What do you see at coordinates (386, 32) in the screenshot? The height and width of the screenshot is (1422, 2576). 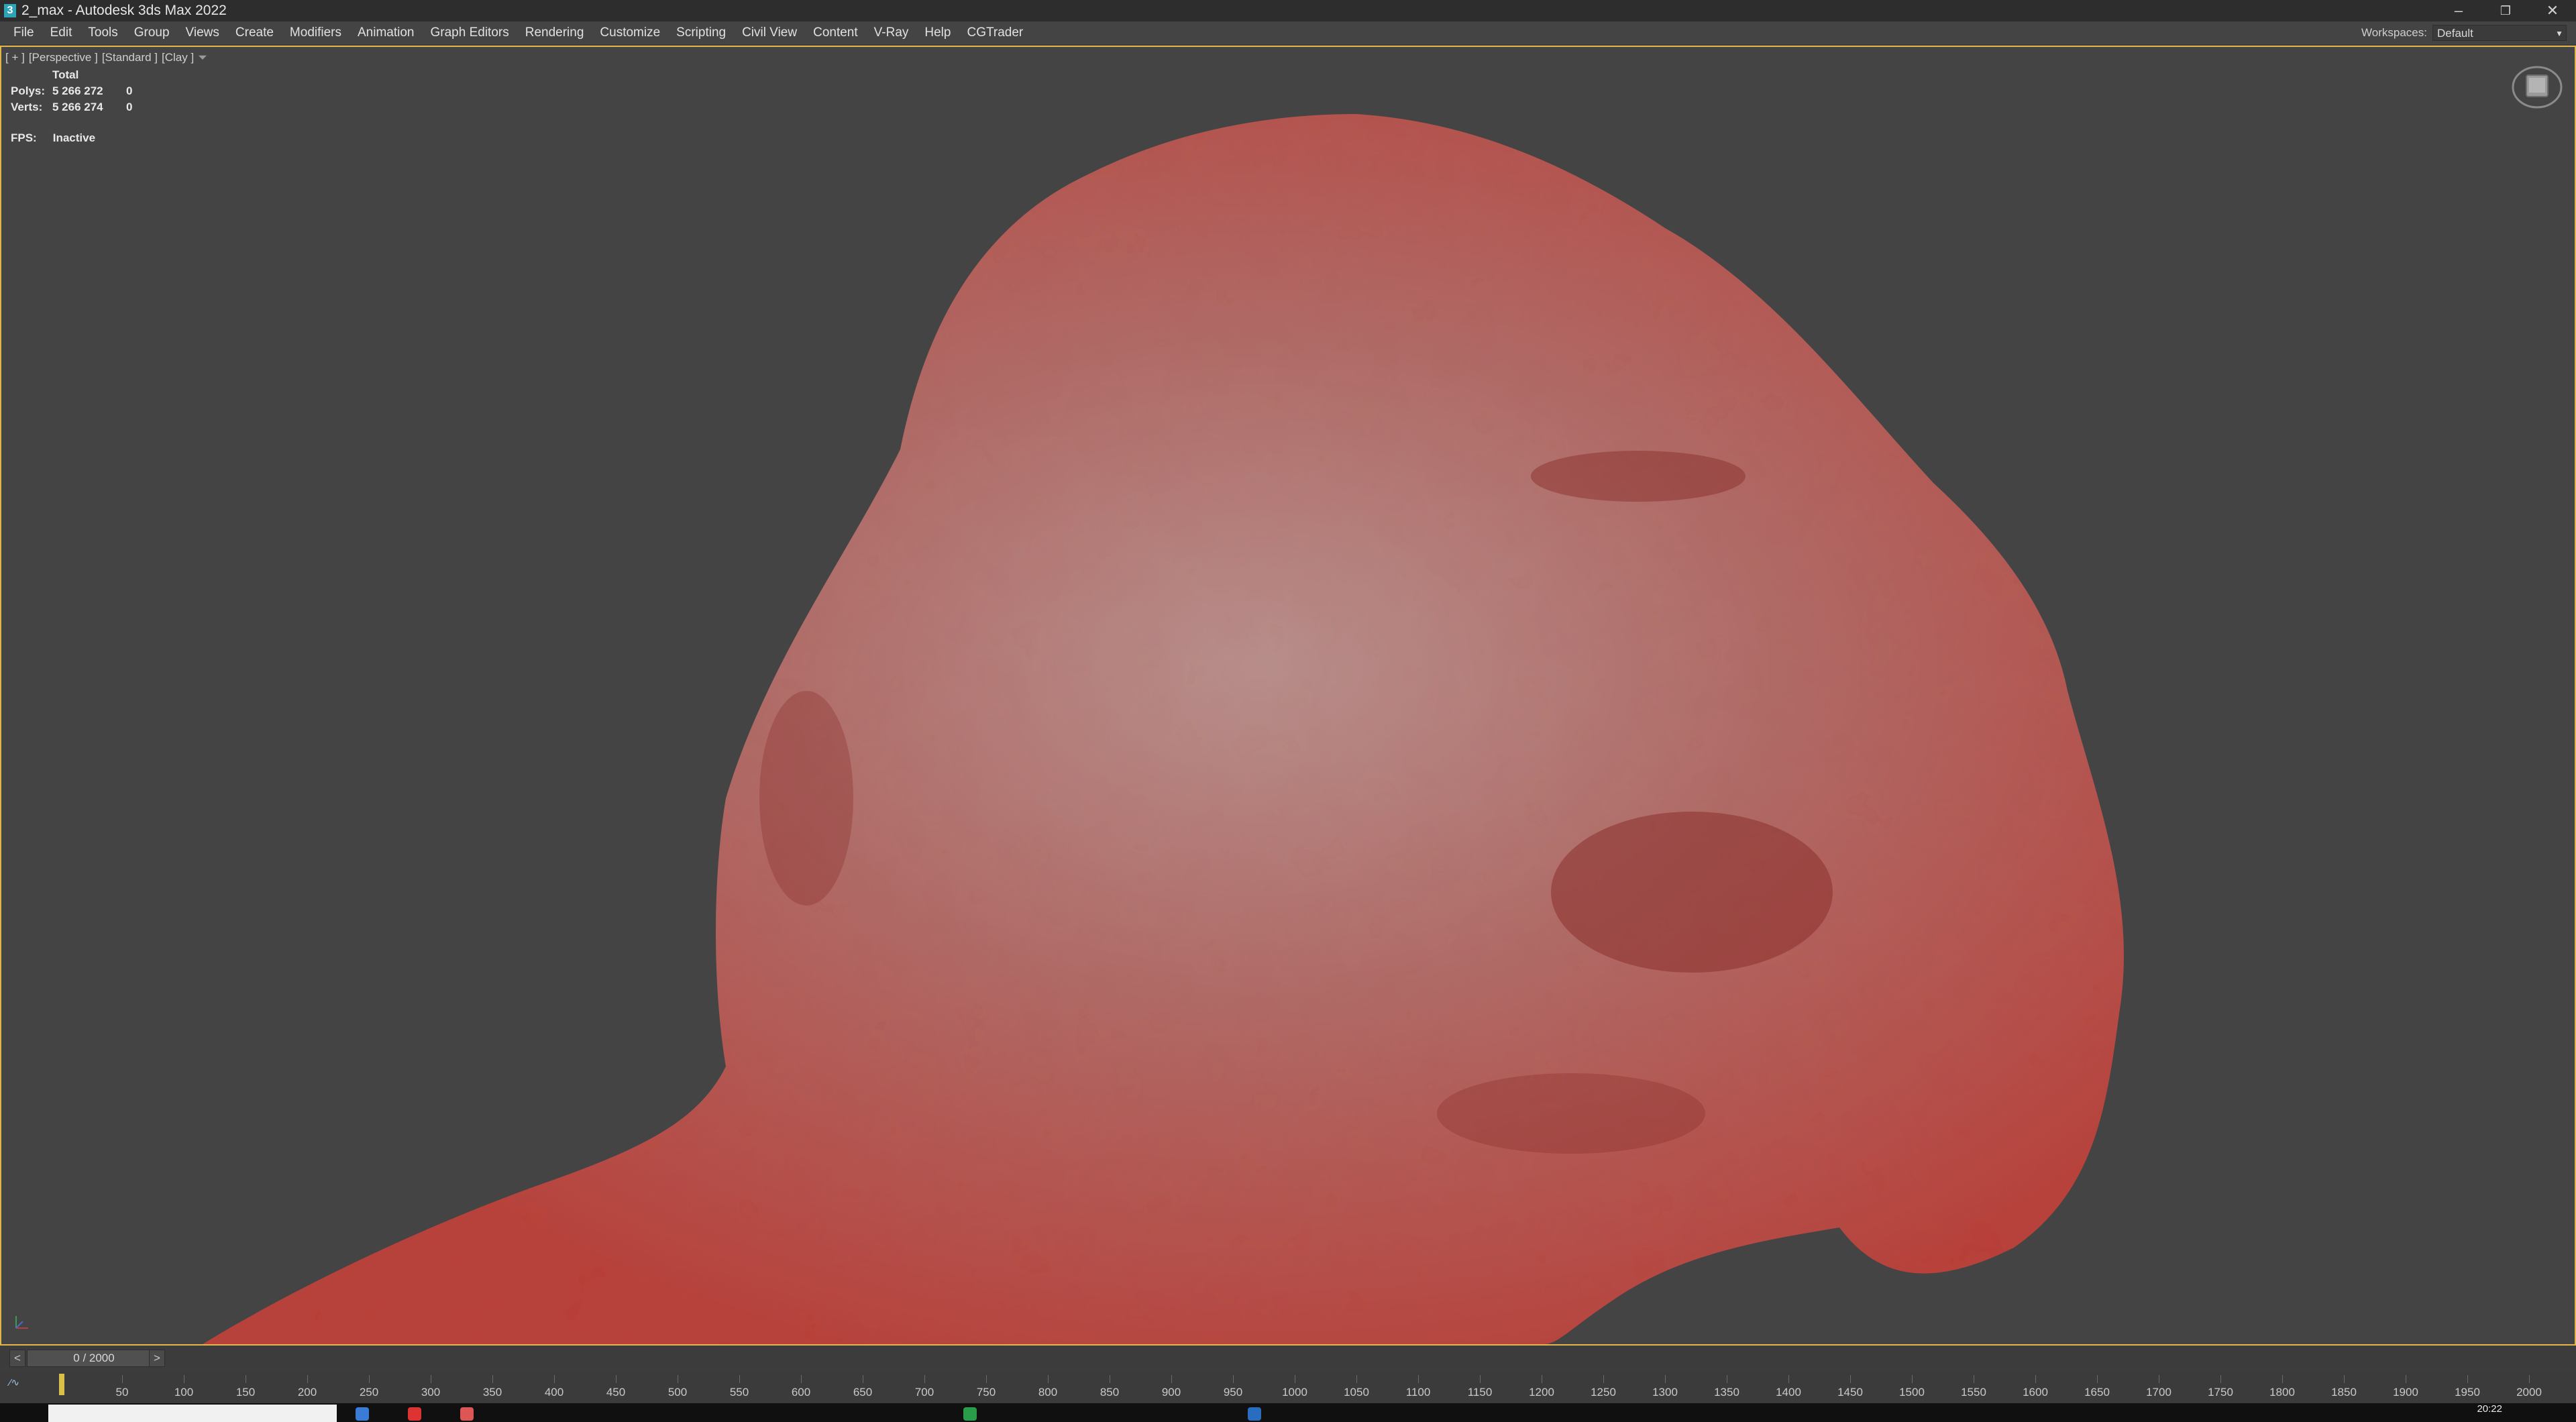 I see `menu-animation: Animation` at bounding box center [386, 32].